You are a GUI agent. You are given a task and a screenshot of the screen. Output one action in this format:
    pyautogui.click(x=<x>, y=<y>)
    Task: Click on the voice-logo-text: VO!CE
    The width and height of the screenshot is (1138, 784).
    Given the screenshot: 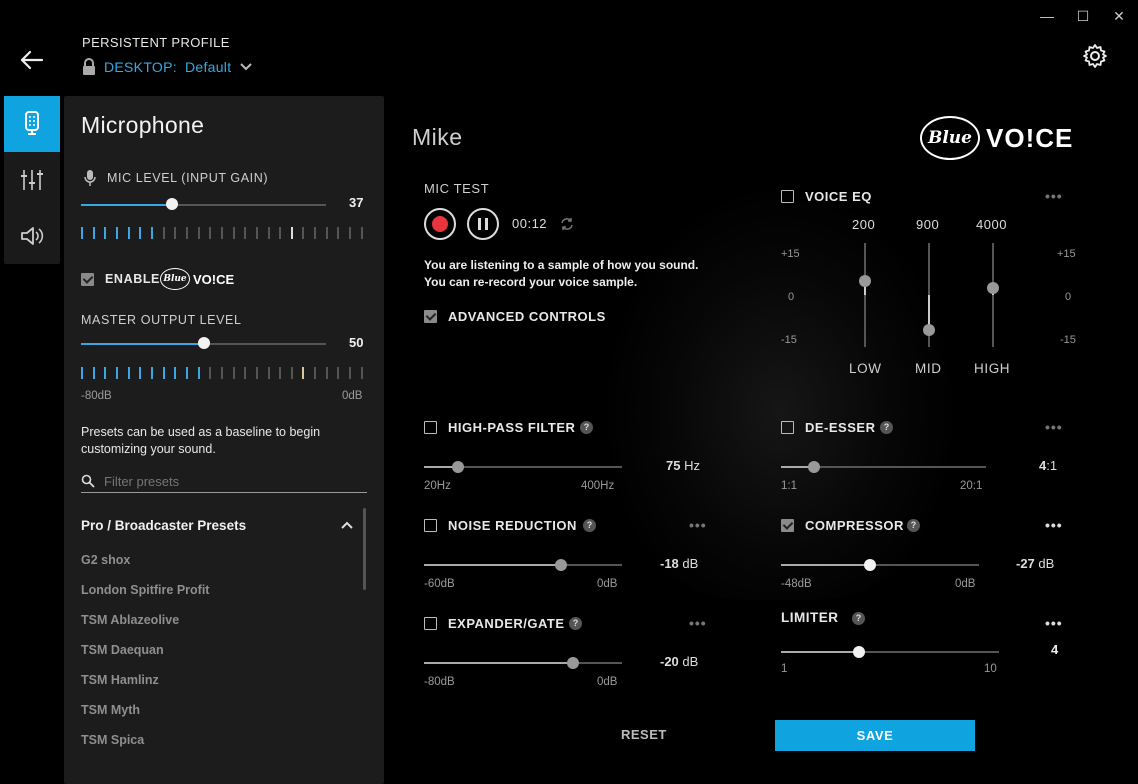 What is the action you would take?
    pyautogui.click(x=214, y=279)
    